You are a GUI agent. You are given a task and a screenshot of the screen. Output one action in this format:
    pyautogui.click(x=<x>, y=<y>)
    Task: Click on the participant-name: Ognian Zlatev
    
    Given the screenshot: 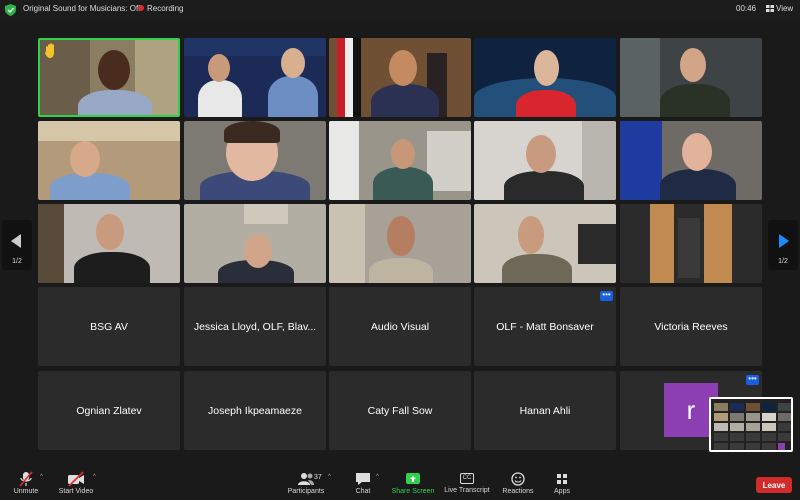 What is the action you would take?
    pyautogui.click(x=109, y=410)
    